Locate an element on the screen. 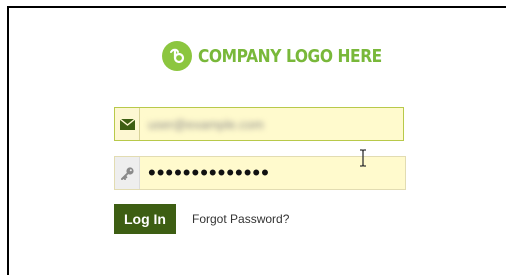 The width and height of the screenshot is (506, 275). envelope-icon is located at coordinates (127, 124).